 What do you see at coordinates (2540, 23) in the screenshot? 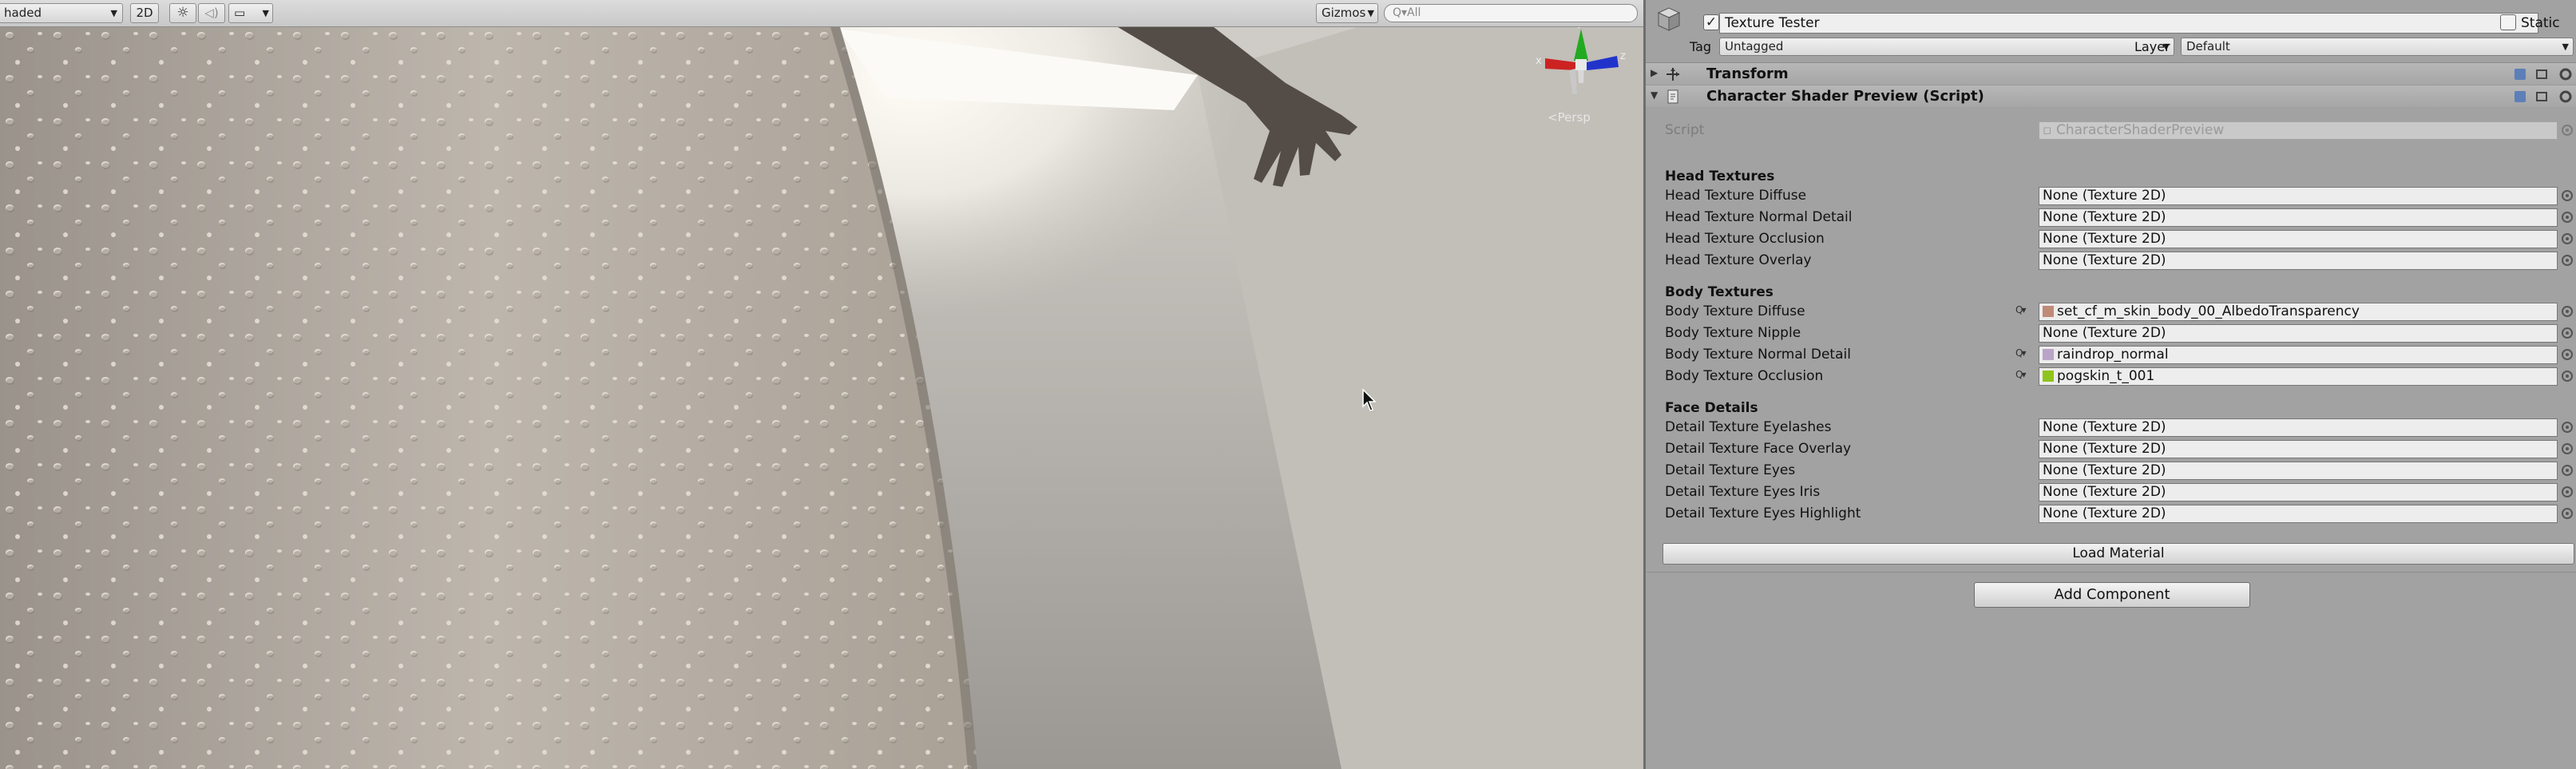
I see `static-label: Static` at bounding box center [2540, 23].